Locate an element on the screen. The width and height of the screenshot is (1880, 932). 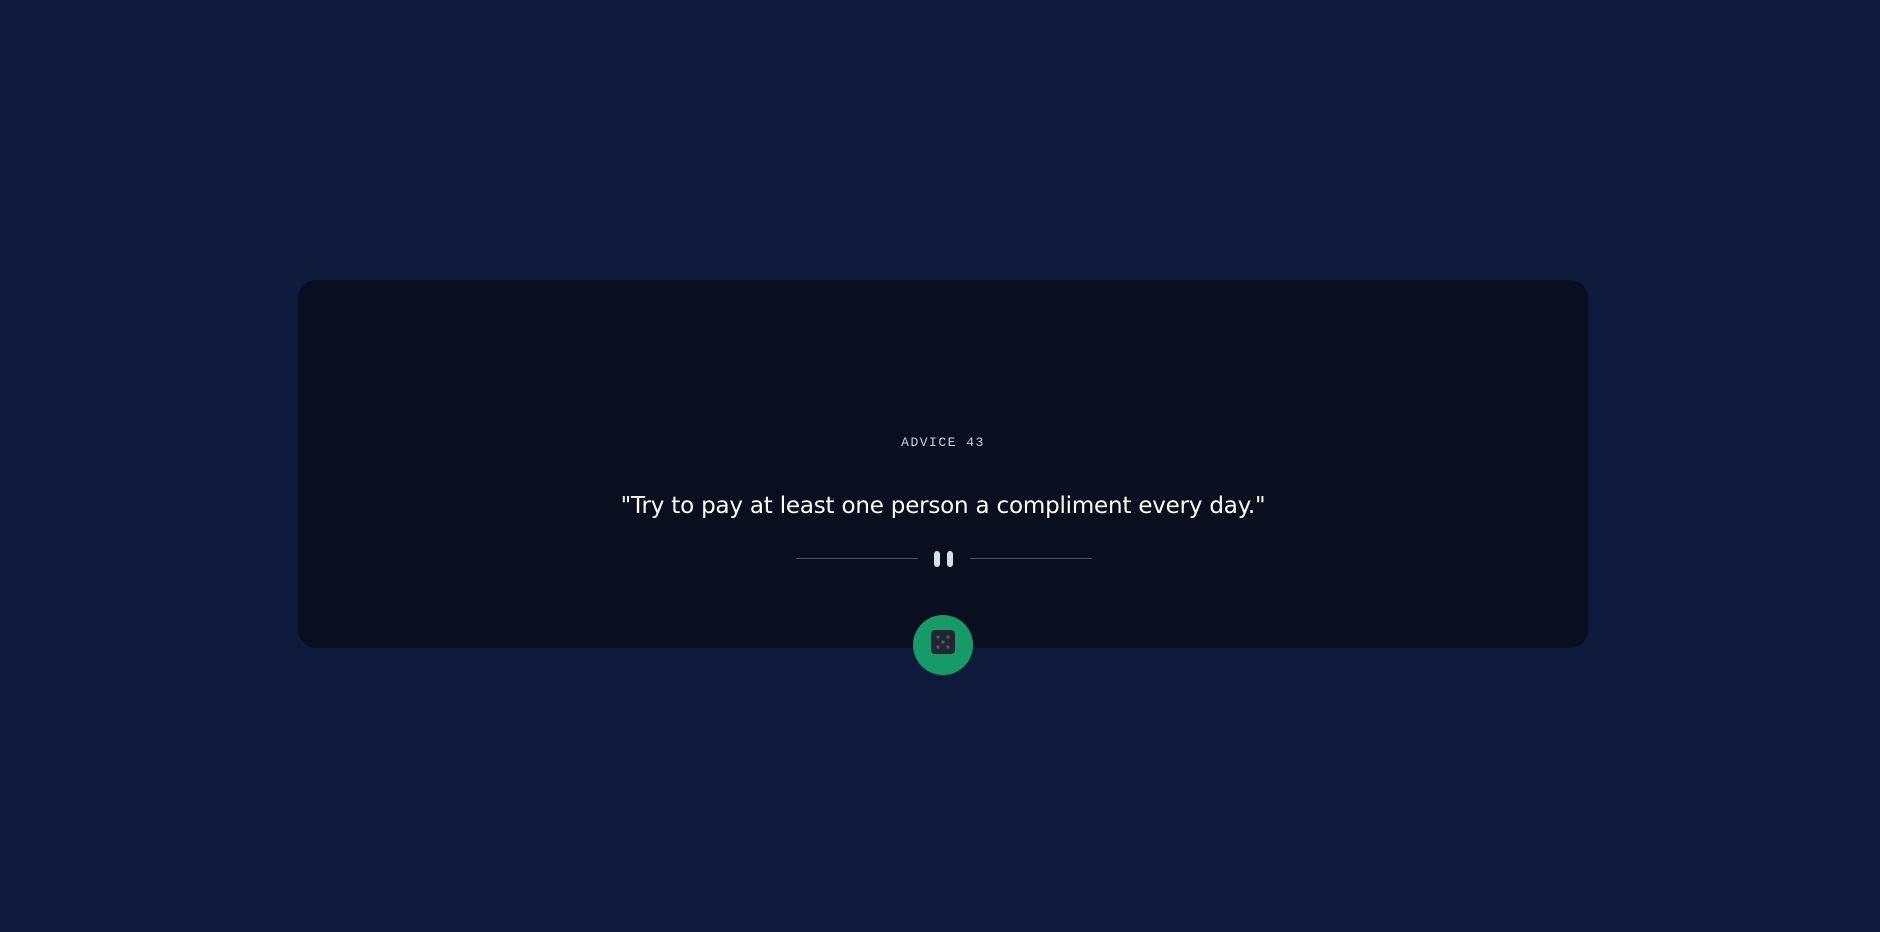
pause-icon is located at coordinates (944, 559).